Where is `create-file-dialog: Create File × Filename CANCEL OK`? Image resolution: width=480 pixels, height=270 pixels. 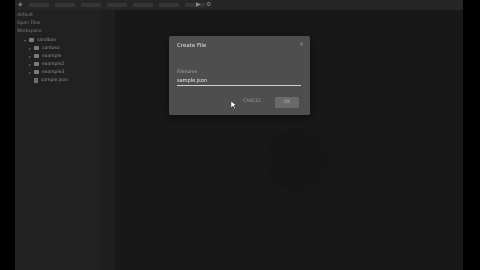 create-file-dialog: Create File × Filename CANCEL OK is located at coordinates (239, 75).